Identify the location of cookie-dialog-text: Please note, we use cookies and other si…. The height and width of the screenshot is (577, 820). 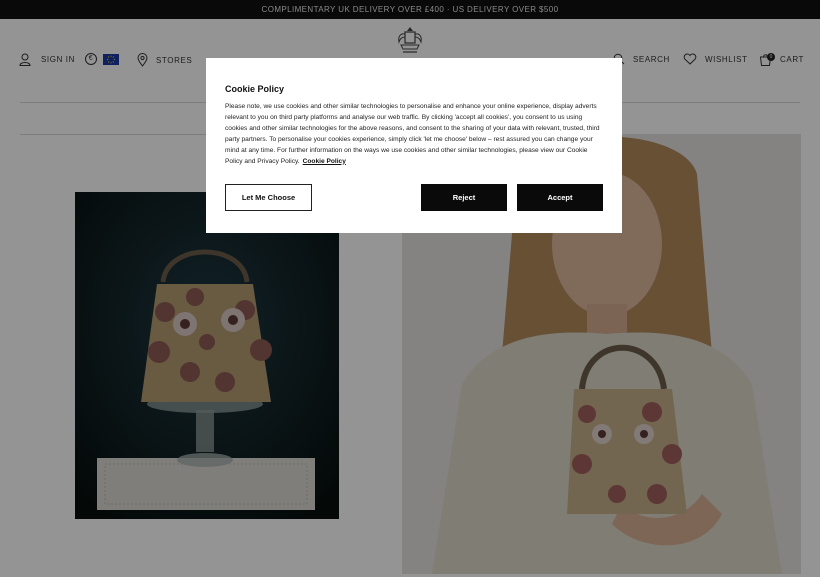
(412, 134).